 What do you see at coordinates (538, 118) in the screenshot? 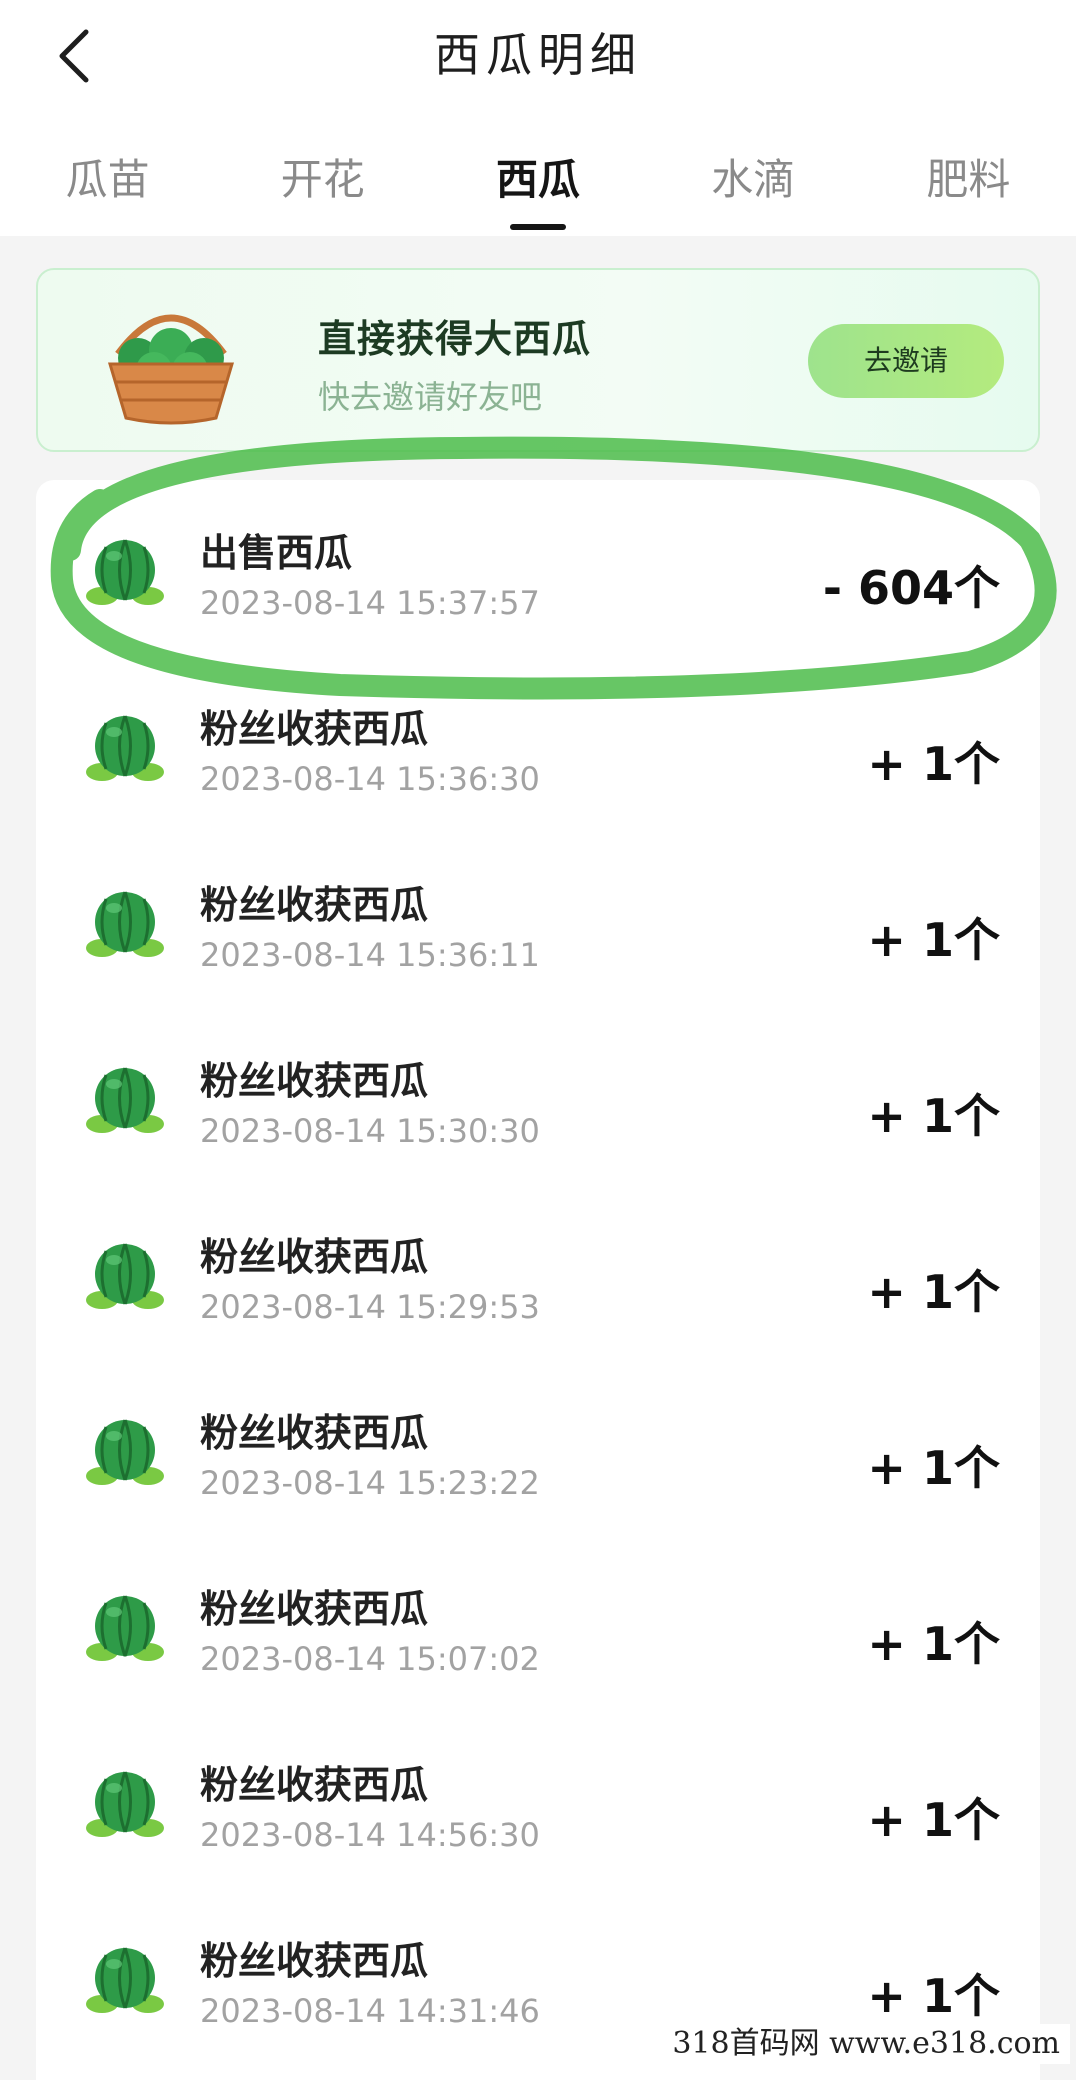
I see `app-header: 西瓜明细 瓜苗 开花 西瓜 水滴 肥料` at bounding box center [538, 118].